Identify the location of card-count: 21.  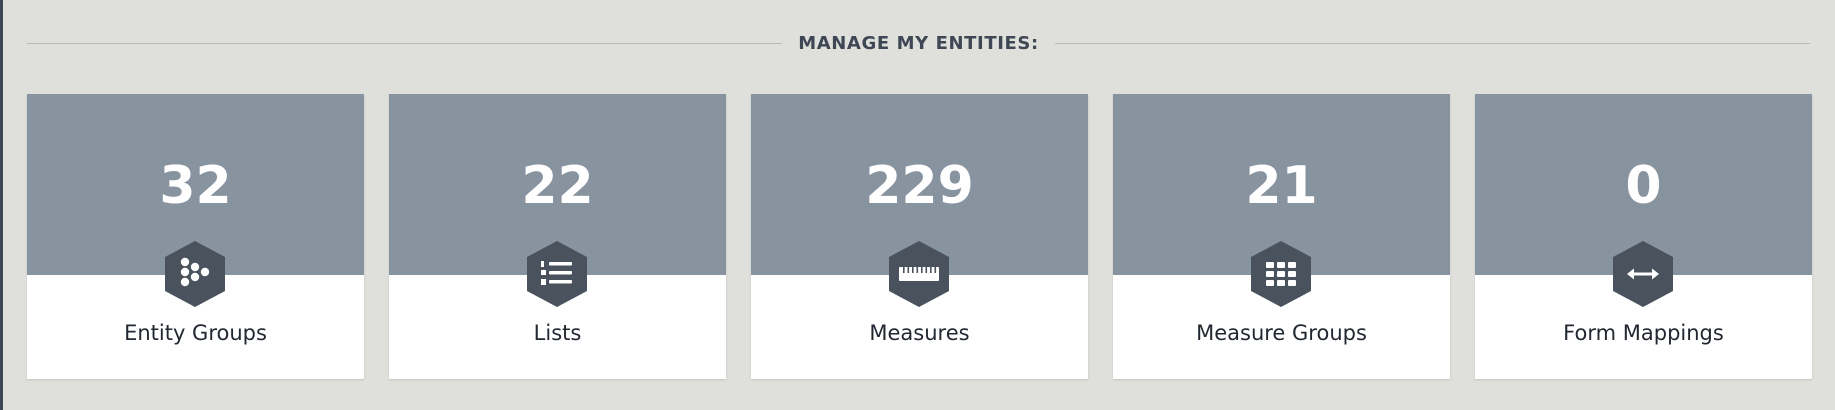
(1281, 186).